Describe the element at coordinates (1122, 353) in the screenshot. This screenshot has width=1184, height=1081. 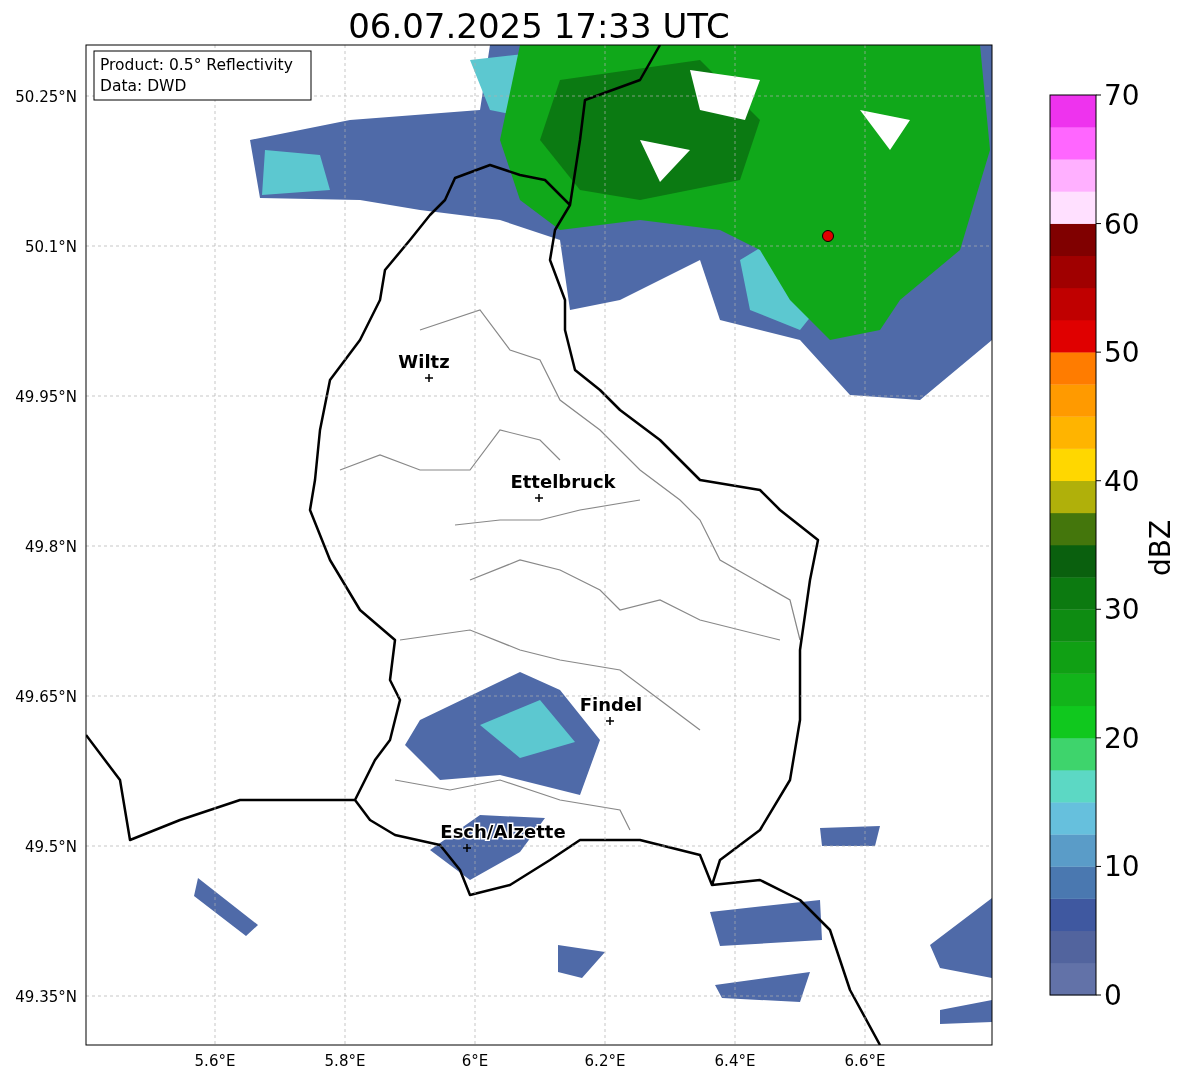
I see `colorbar-tick-label: 50` at that location.